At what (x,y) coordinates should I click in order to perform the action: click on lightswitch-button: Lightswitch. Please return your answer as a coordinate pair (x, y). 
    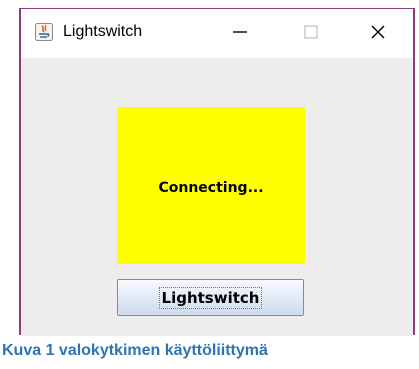
    Looking at the image, I should click on (210, 297).